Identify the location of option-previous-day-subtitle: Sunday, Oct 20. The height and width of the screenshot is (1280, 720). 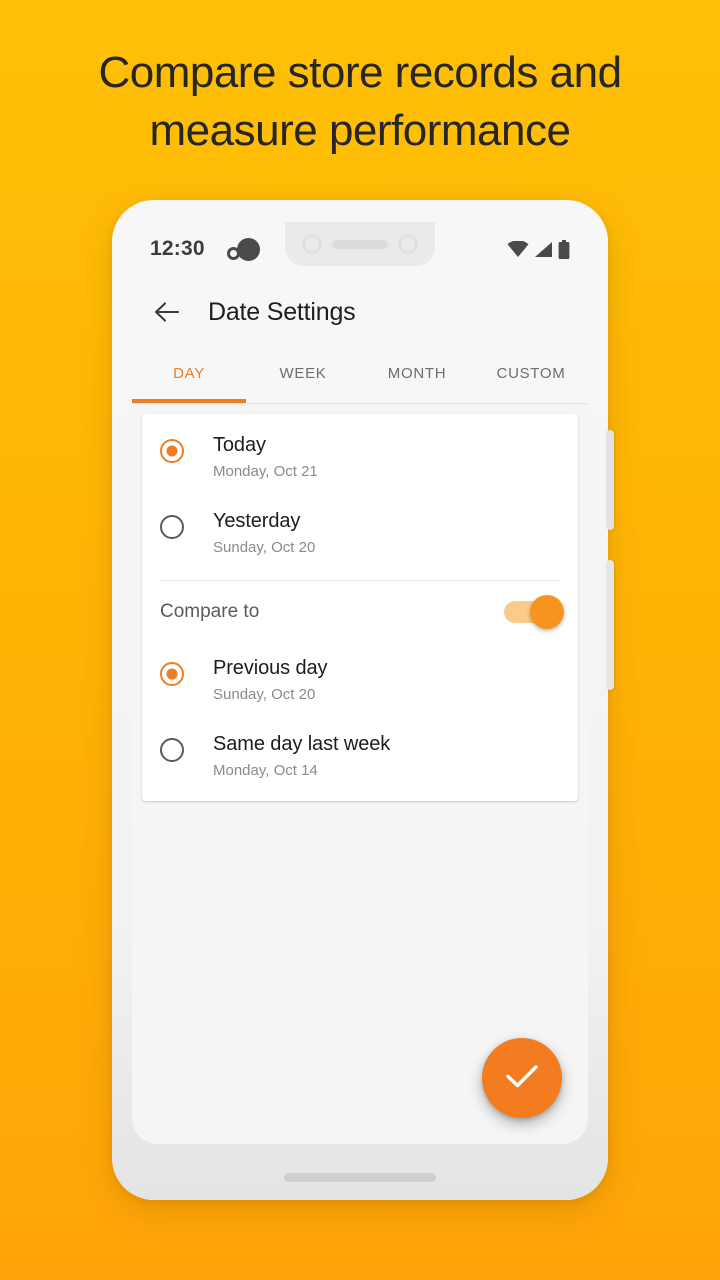
(264, 694).